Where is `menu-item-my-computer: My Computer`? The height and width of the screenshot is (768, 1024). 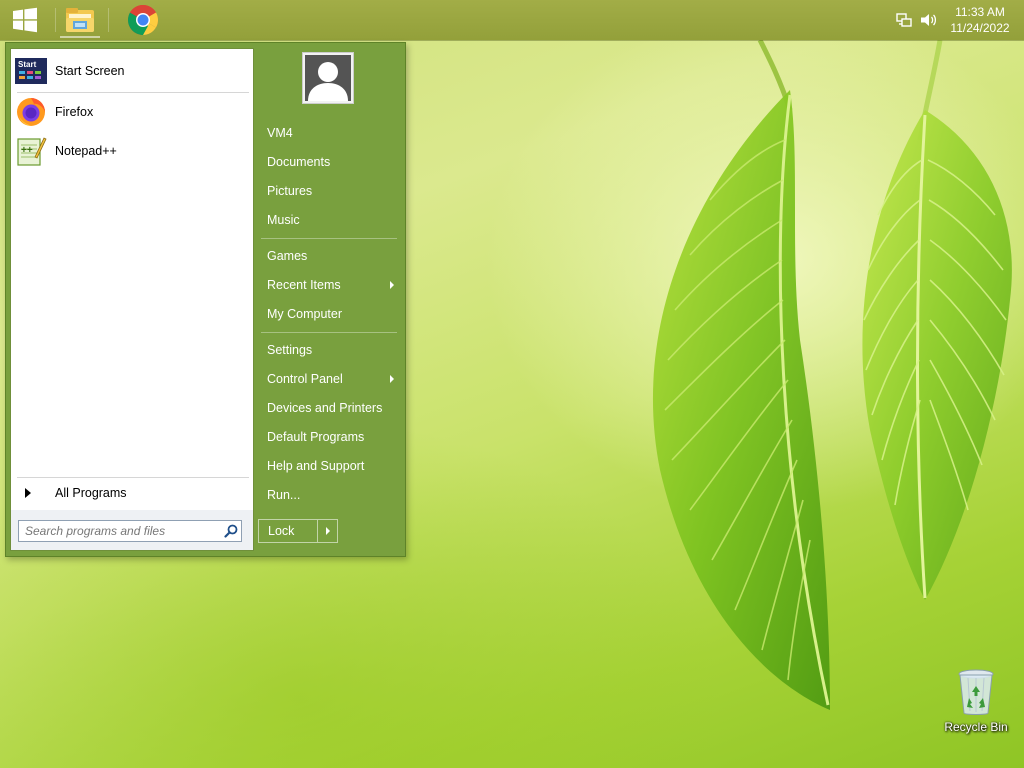 menu-item-my-computer: My Computer is located at coordinates (332, 314).